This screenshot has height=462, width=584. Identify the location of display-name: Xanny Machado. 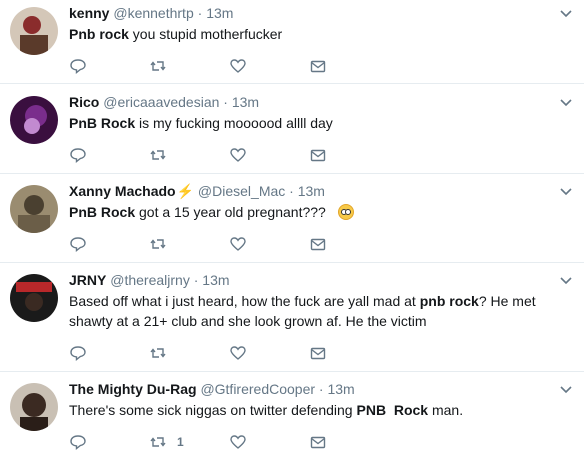
(122, 191).